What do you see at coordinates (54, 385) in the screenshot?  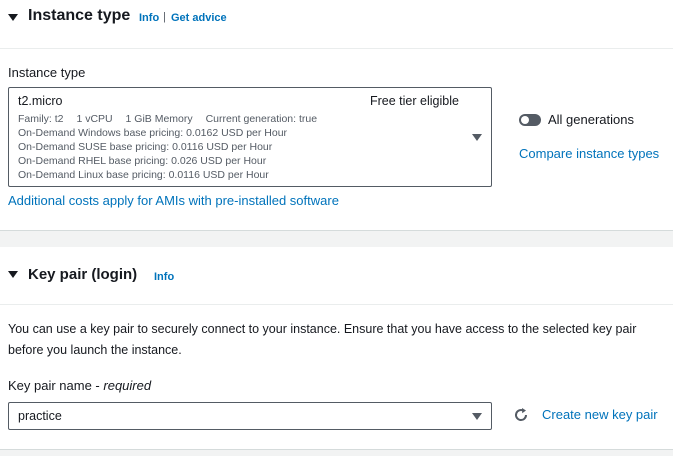 I see `key-pair-name-label: Key pair name -` at bounding box center [54, 385].